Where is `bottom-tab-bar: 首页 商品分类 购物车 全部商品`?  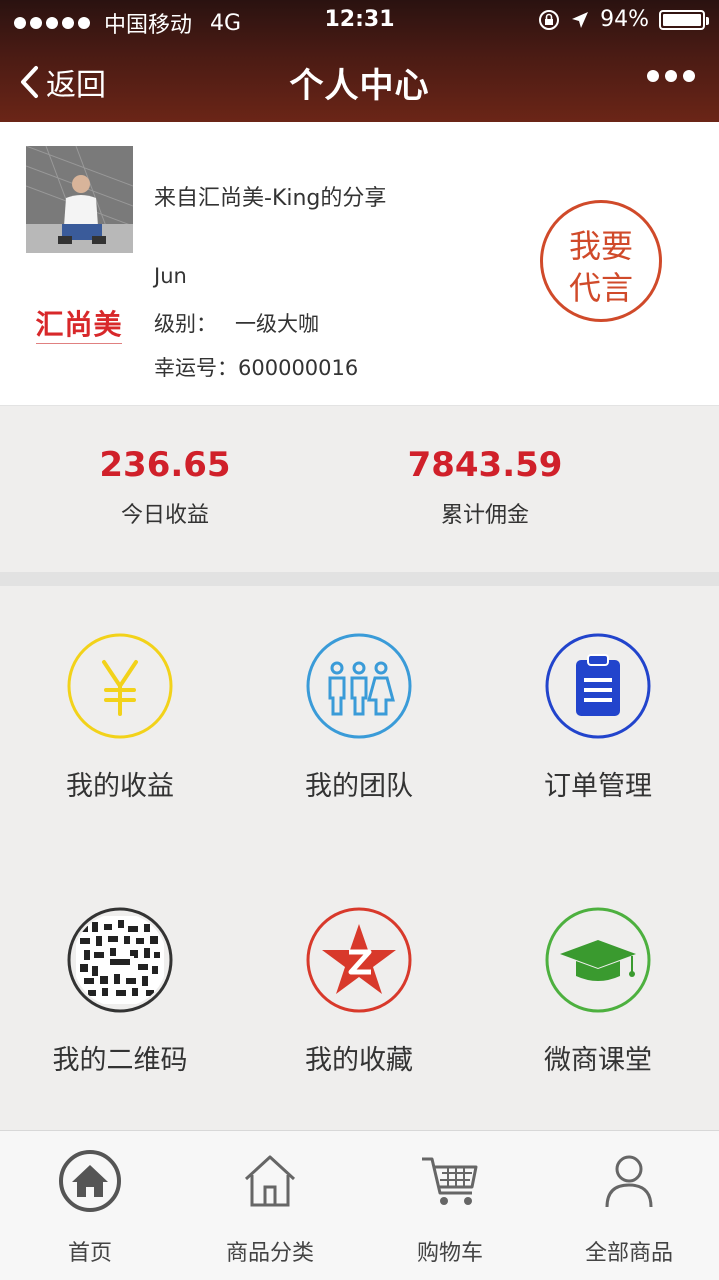 bottom-tab-bar: 首页 商品分类 购物车 全部商品 is located at coordinates (359, 1205).